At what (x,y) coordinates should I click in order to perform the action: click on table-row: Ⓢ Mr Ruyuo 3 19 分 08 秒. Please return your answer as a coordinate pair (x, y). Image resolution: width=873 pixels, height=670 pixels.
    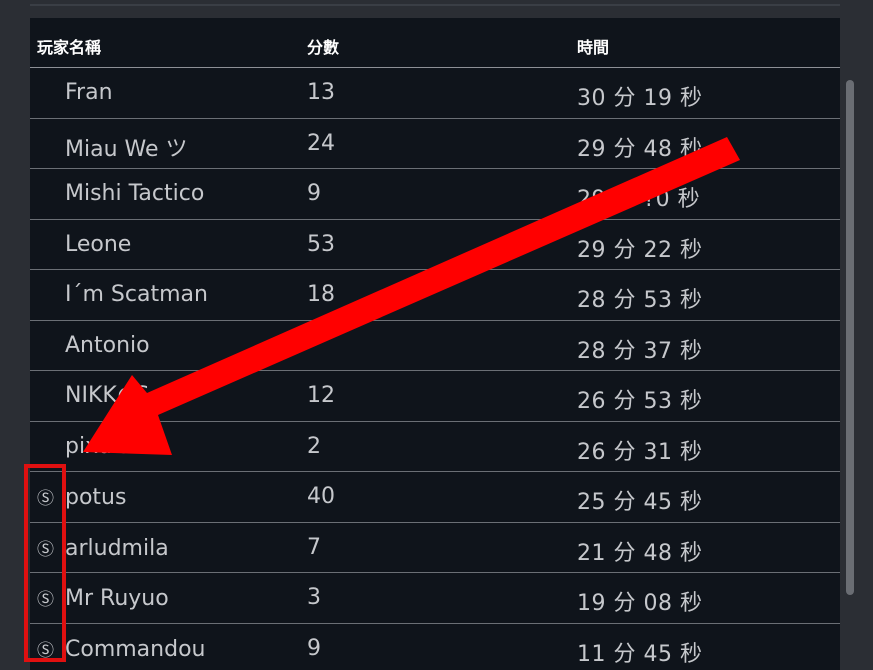
    Looking at the image, I should click on (435, 598).